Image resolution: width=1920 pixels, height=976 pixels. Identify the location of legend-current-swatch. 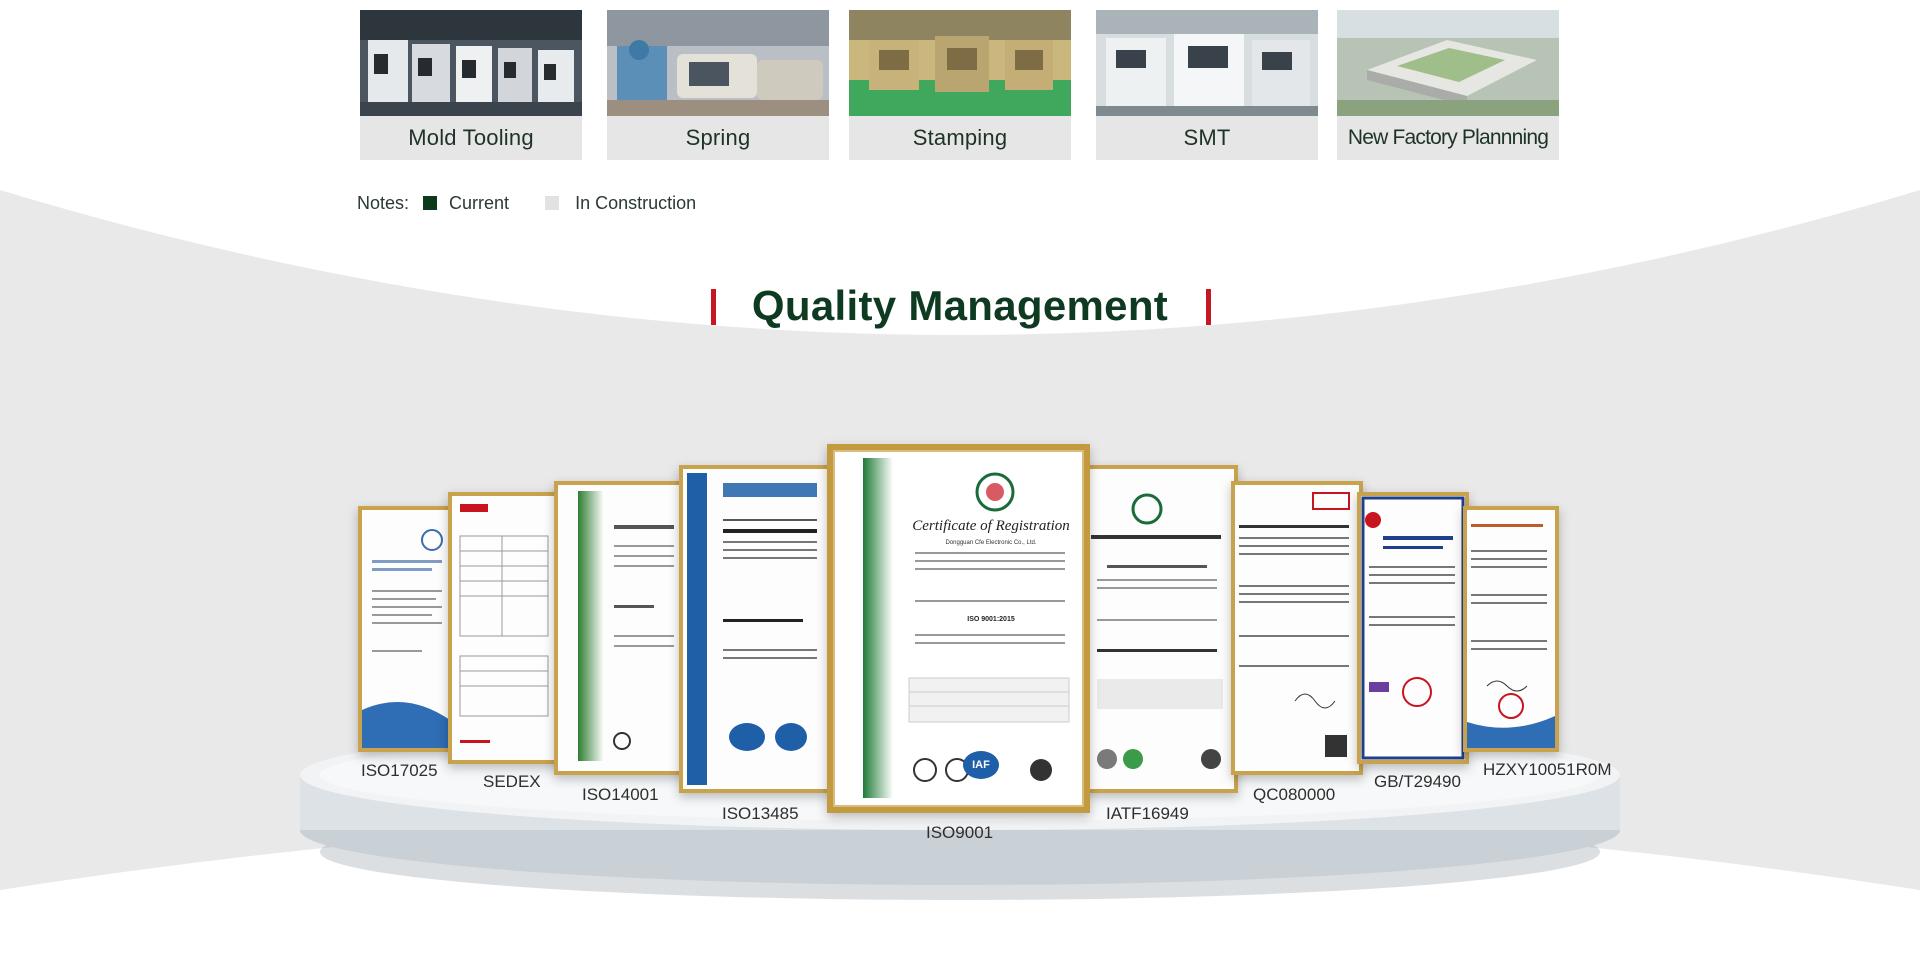
(430, 203).